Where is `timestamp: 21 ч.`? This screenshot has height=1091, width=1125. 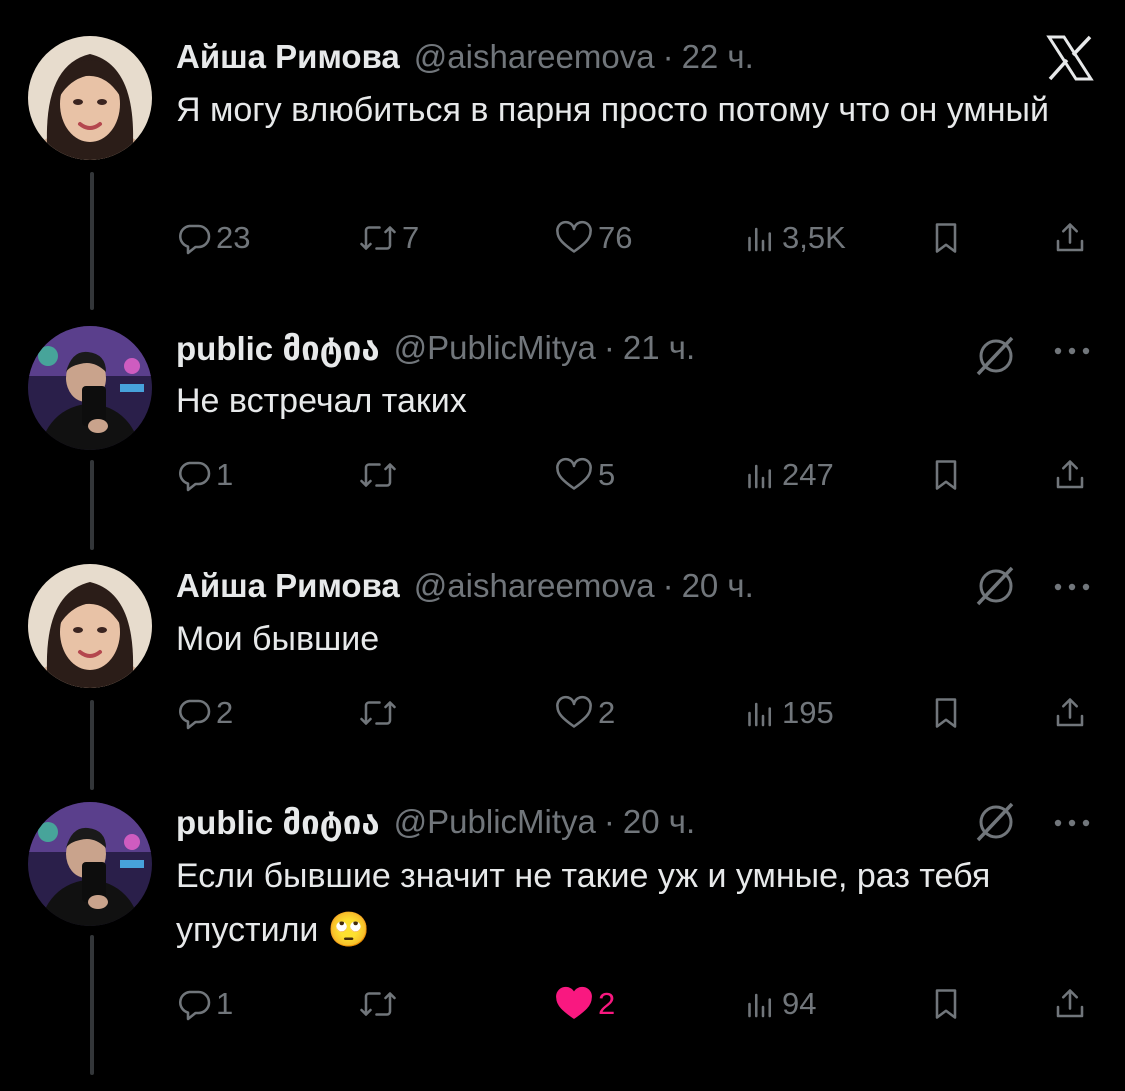 timestamp: 21 ч. is located at coordinates (659, 348).